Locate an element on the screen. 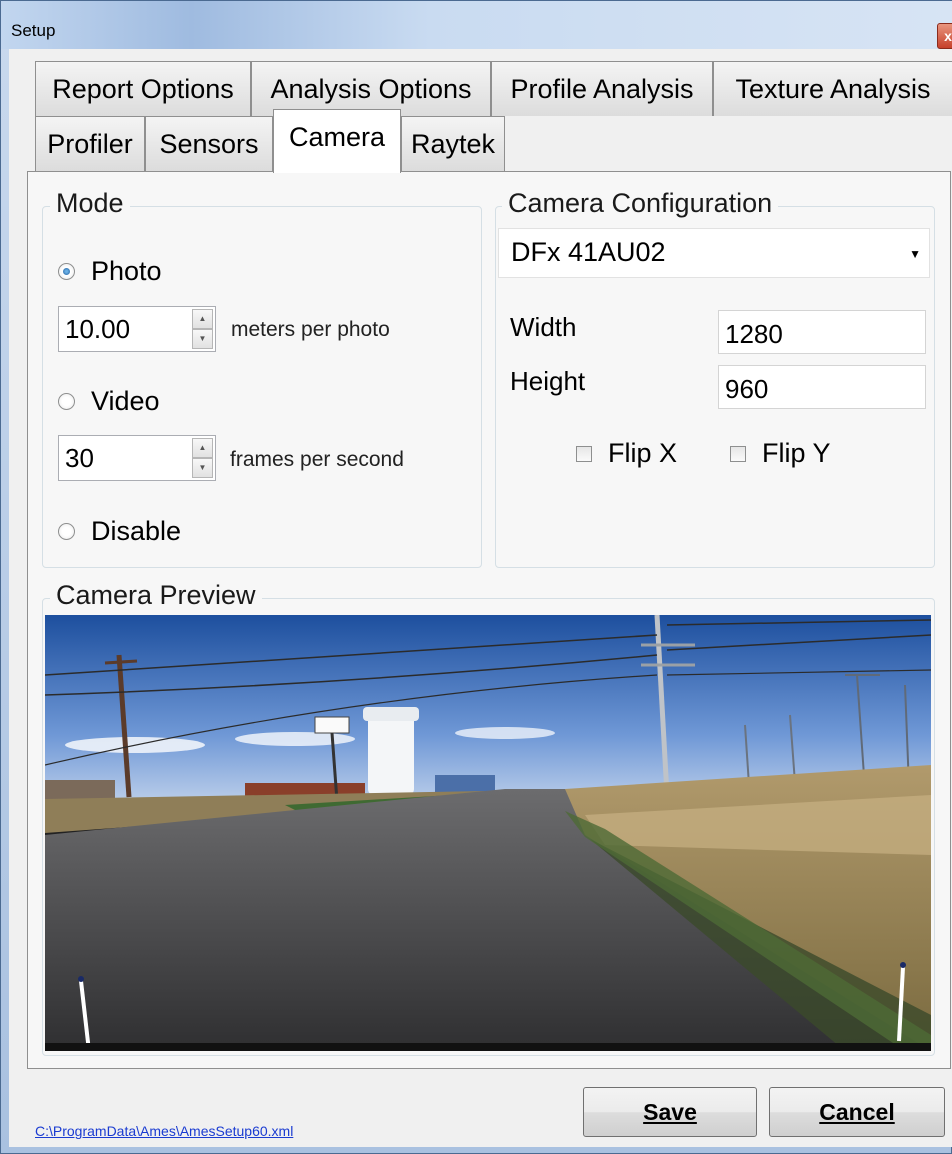  width-field: 1280 is located at coordinates (822, 332).